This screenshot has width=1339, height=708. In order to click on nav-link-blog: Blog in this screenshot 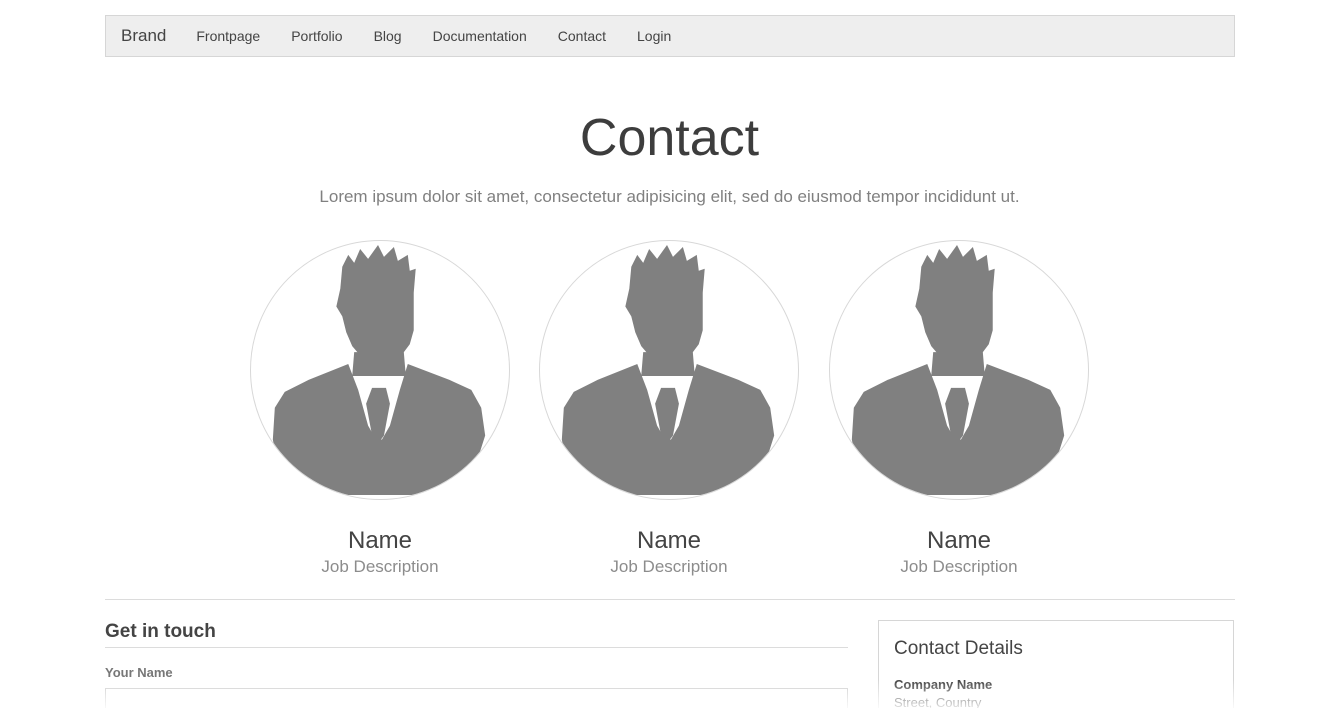, I will do `click(388, 36)`.